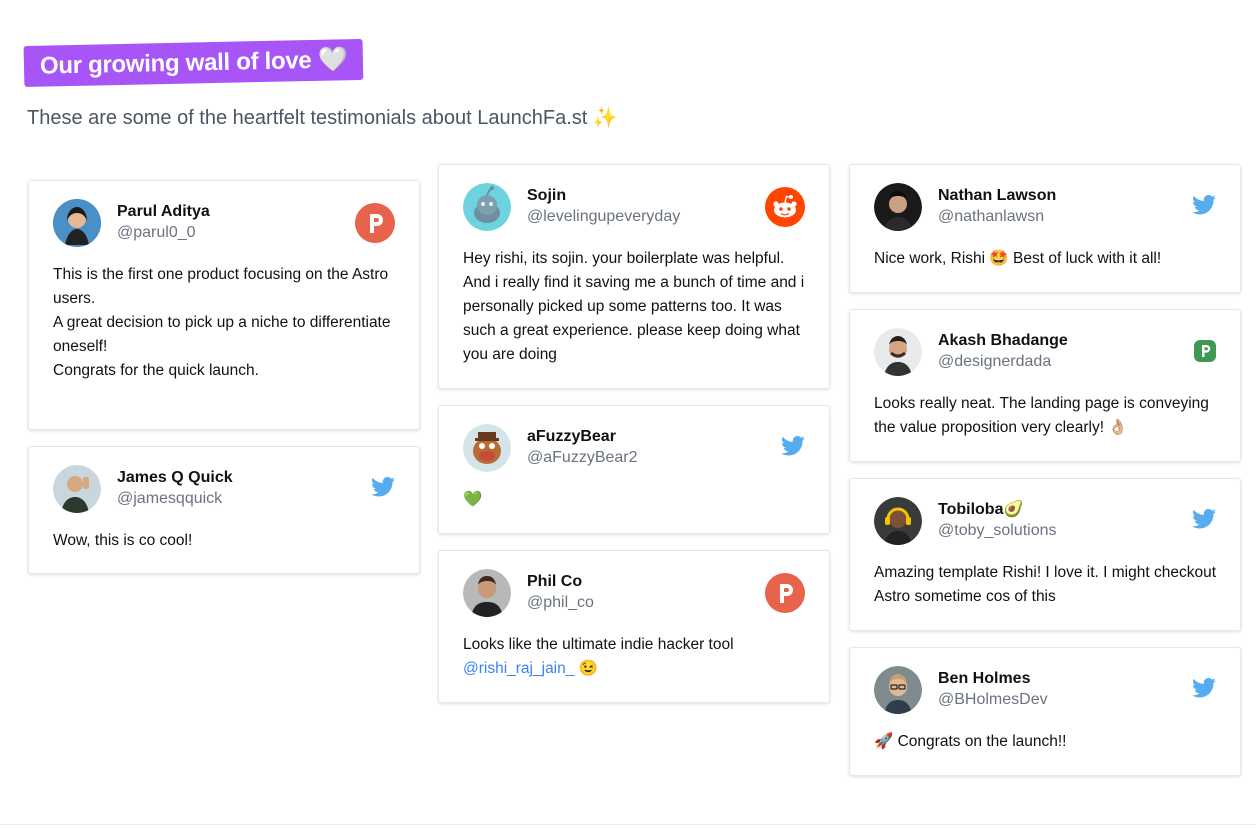 This screenshot has width=1256, height=828. What do you see at coordinates (981, 509) in the screenshot?
I see `author-name: Tobiloba🥑` at bounding box center [981, 509].